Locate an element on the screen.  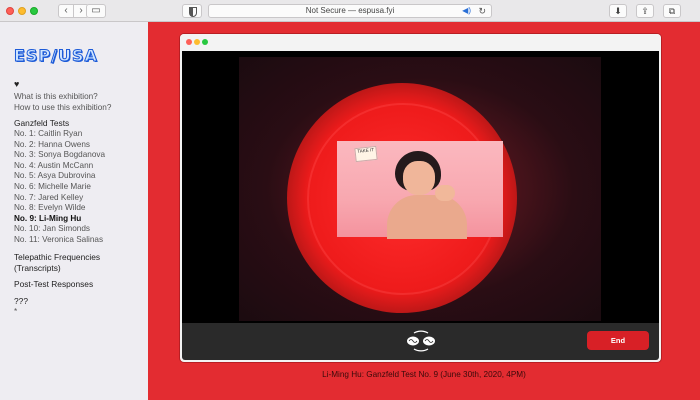
share-button: ⇪ is located at coordinates (645, 11).